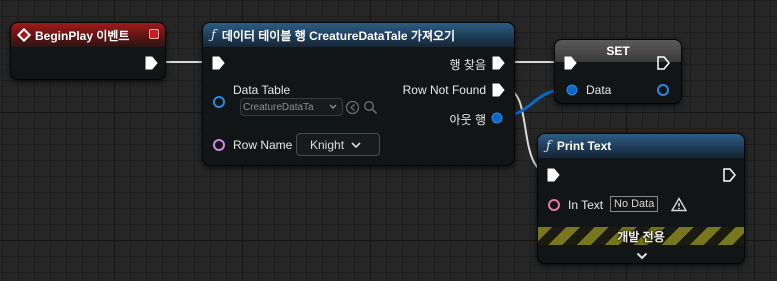  I want to click on row-name-value: Knight, so click(327, 144).